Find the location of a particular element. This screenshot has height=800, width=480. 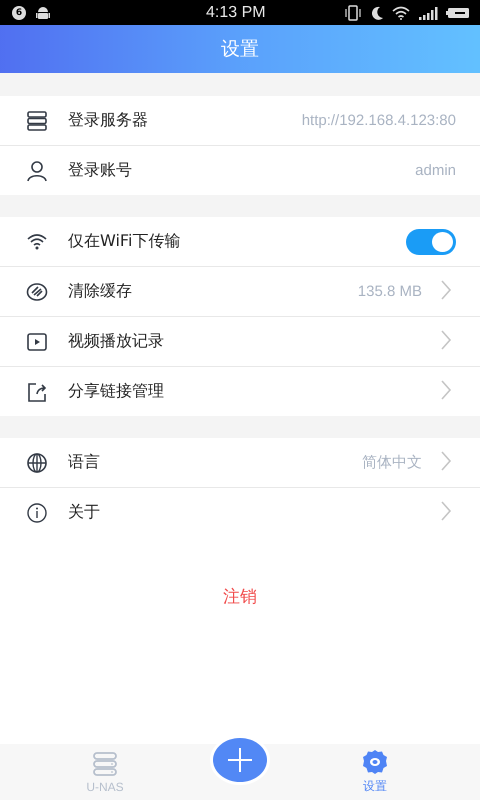

android-icon is located at coordinates (43, 12).